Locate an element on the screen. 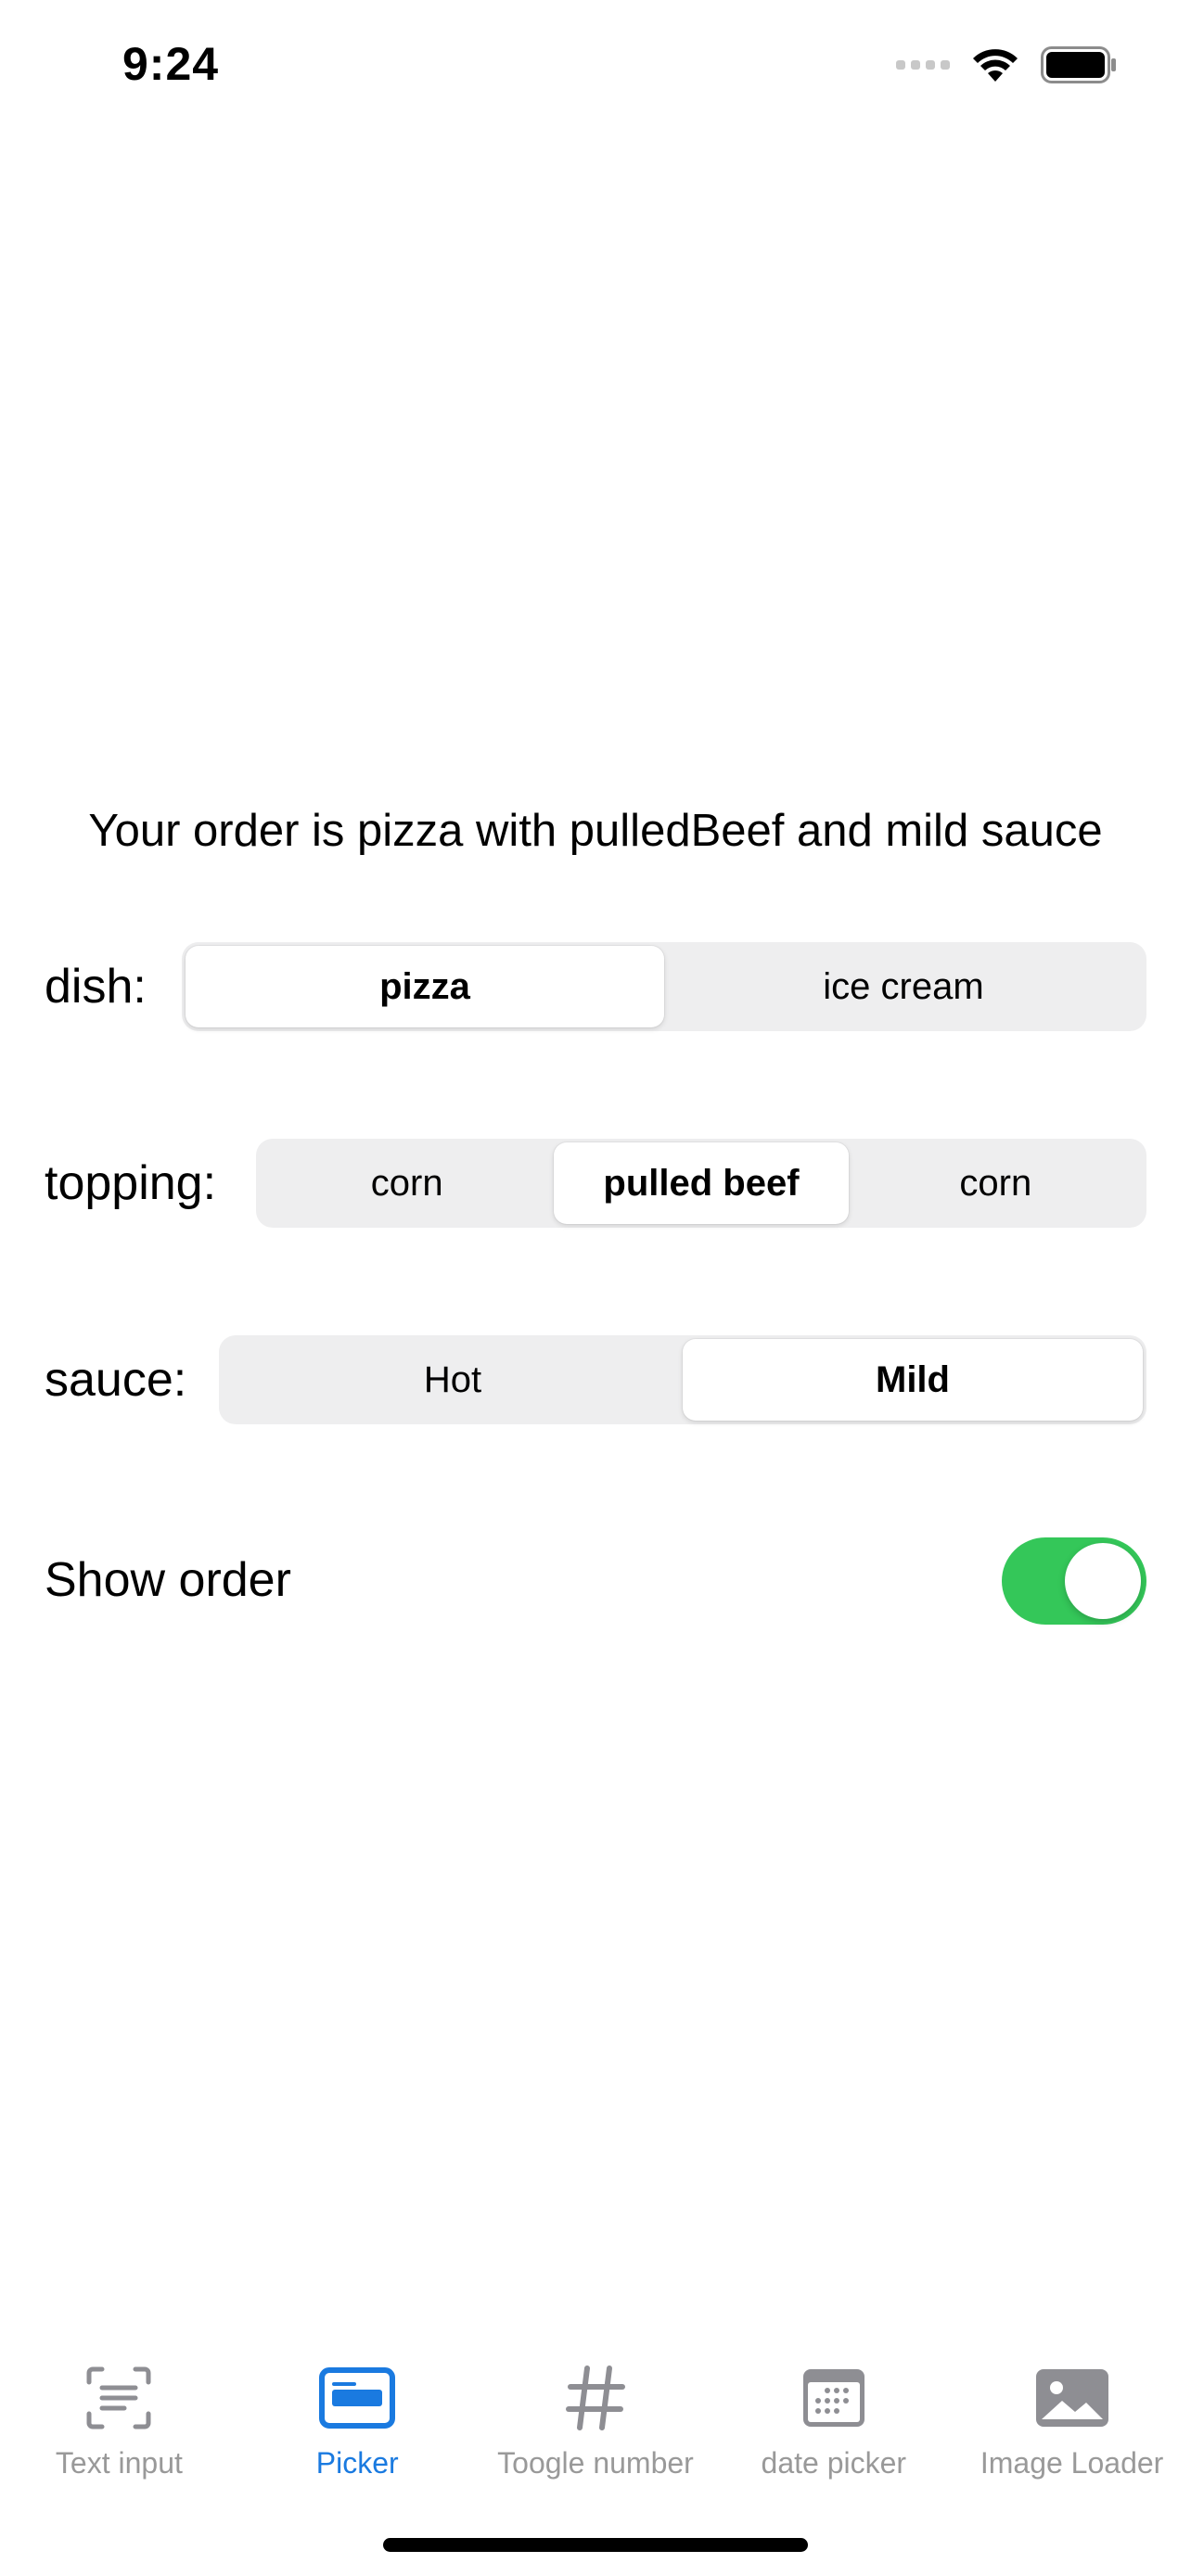  photo-icon is located at coordinates (1072, 2398).